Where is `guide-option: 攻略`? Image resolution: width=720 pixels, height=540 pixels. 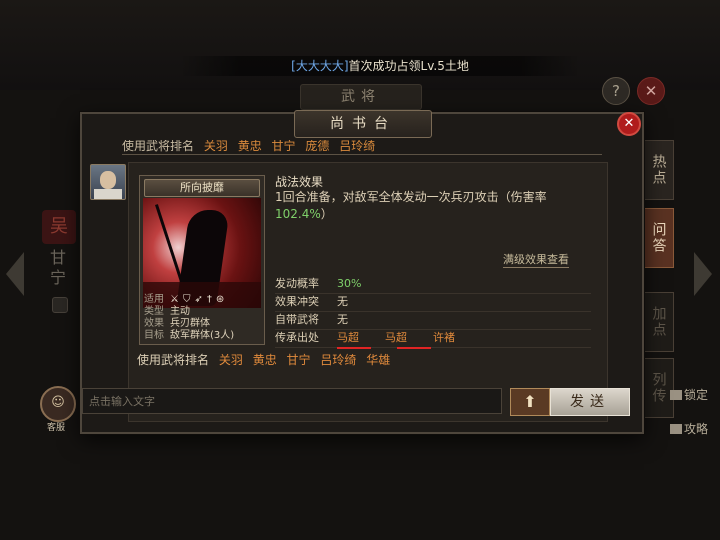 guide-option: 攻略 is located at coordinates (689, 428).